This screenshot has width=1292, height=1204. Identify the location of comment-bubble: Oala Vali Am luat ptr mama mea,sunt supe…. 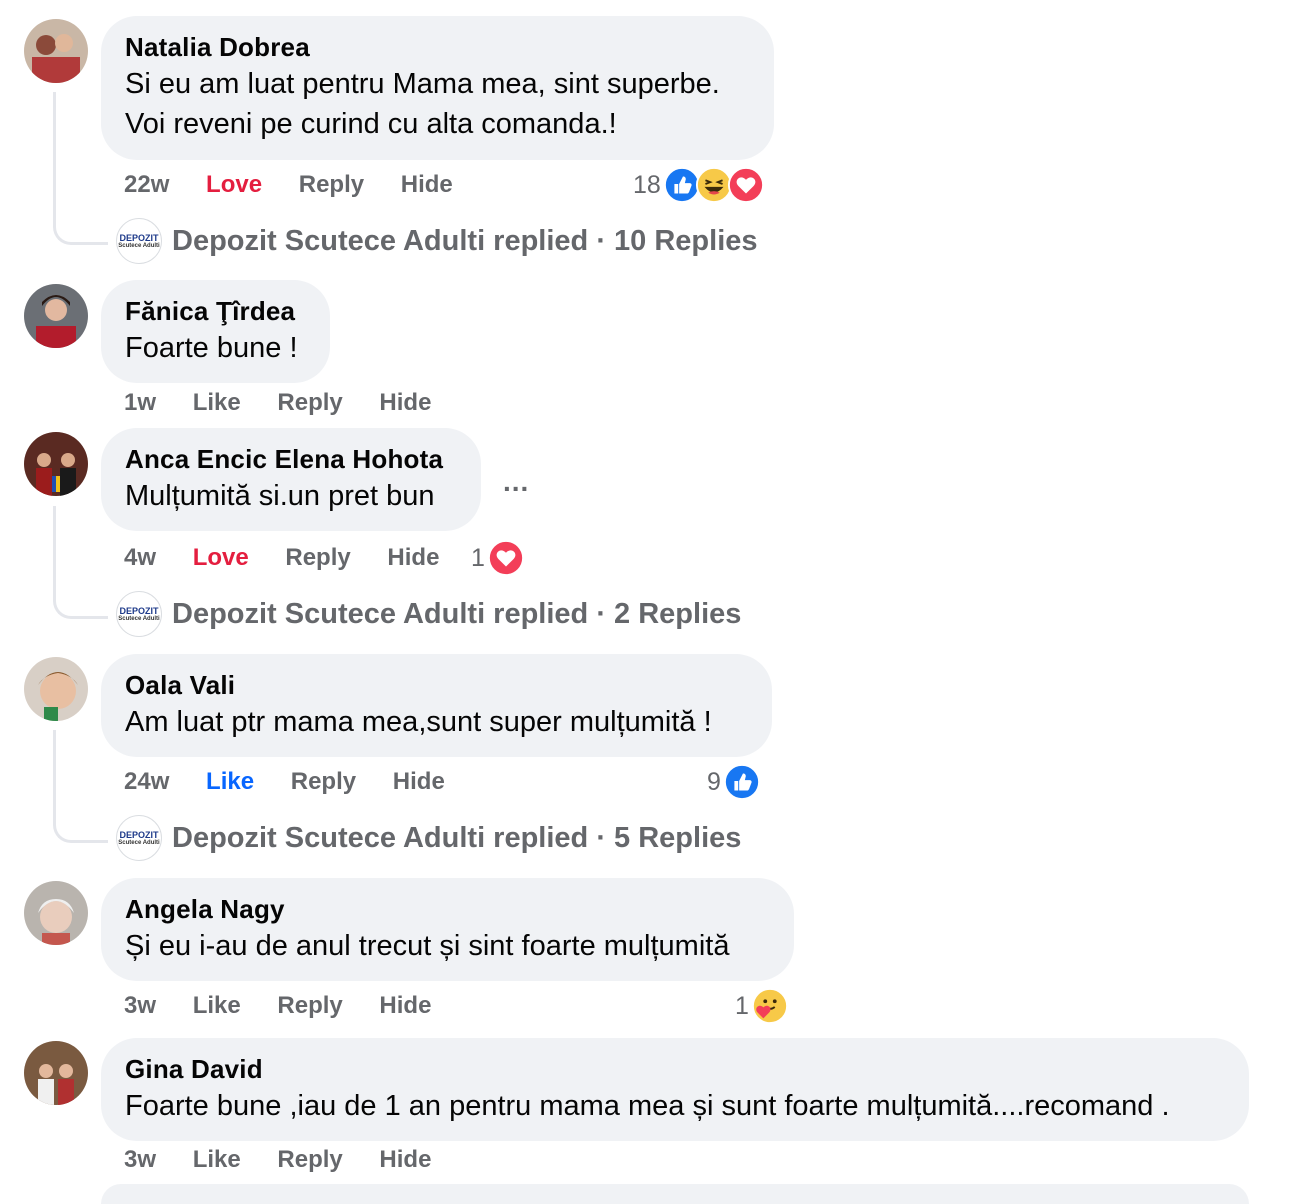
(436, 705).